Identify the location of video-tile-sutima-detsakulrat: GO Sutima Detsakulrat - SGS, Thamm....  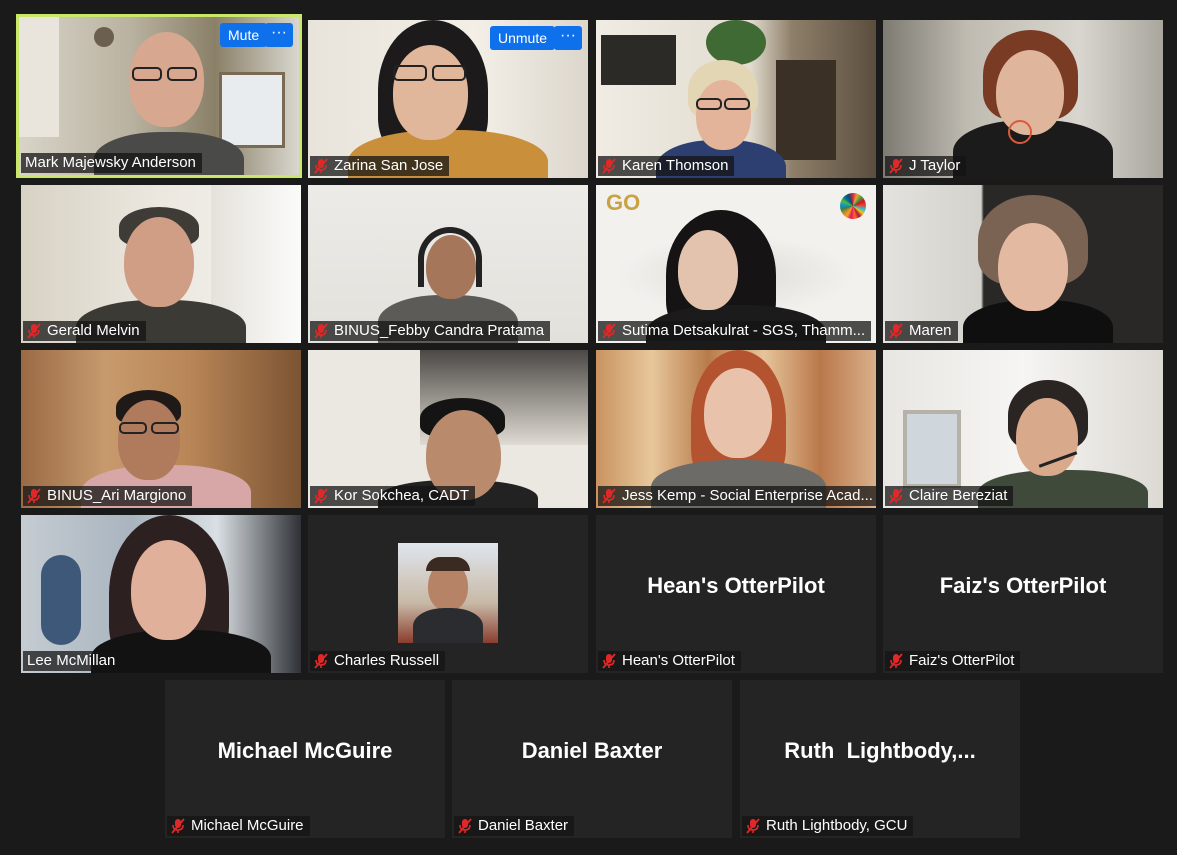
(736, 264).